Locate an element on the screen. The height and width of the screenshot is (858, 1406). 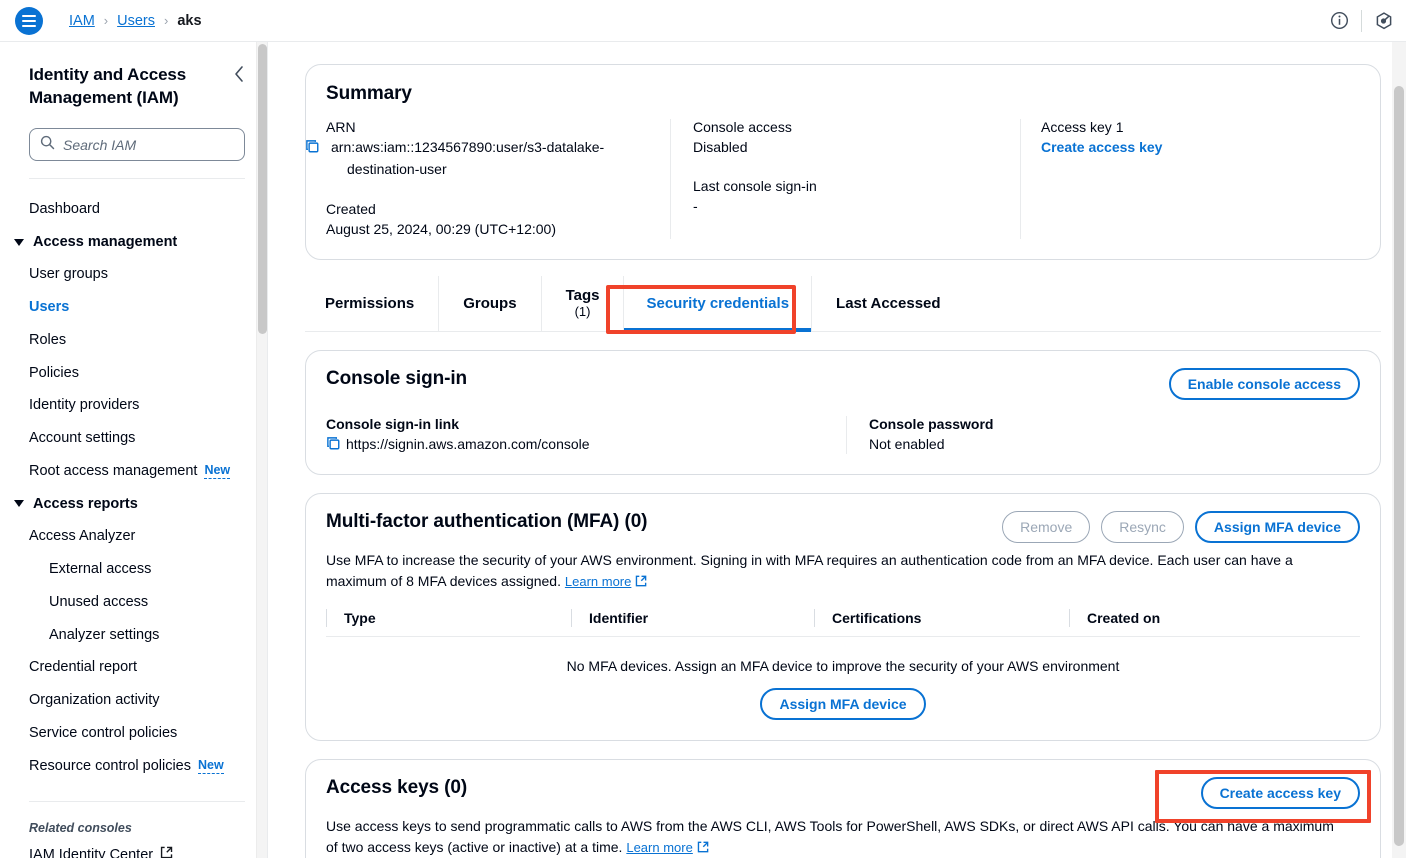
tab-count: (1) is located at coordinates (582, 312).